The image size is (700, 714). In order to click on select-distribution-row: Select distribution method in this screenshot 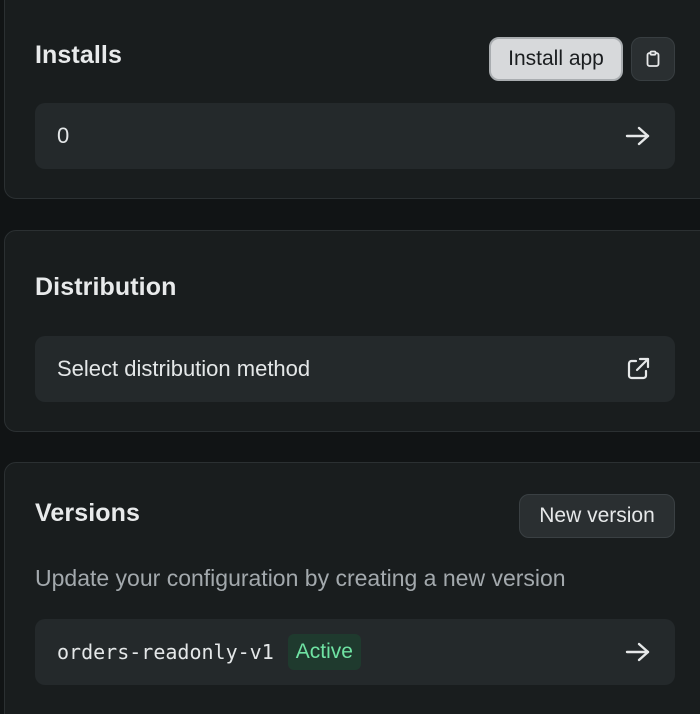, I will do `click(355, 369)`.